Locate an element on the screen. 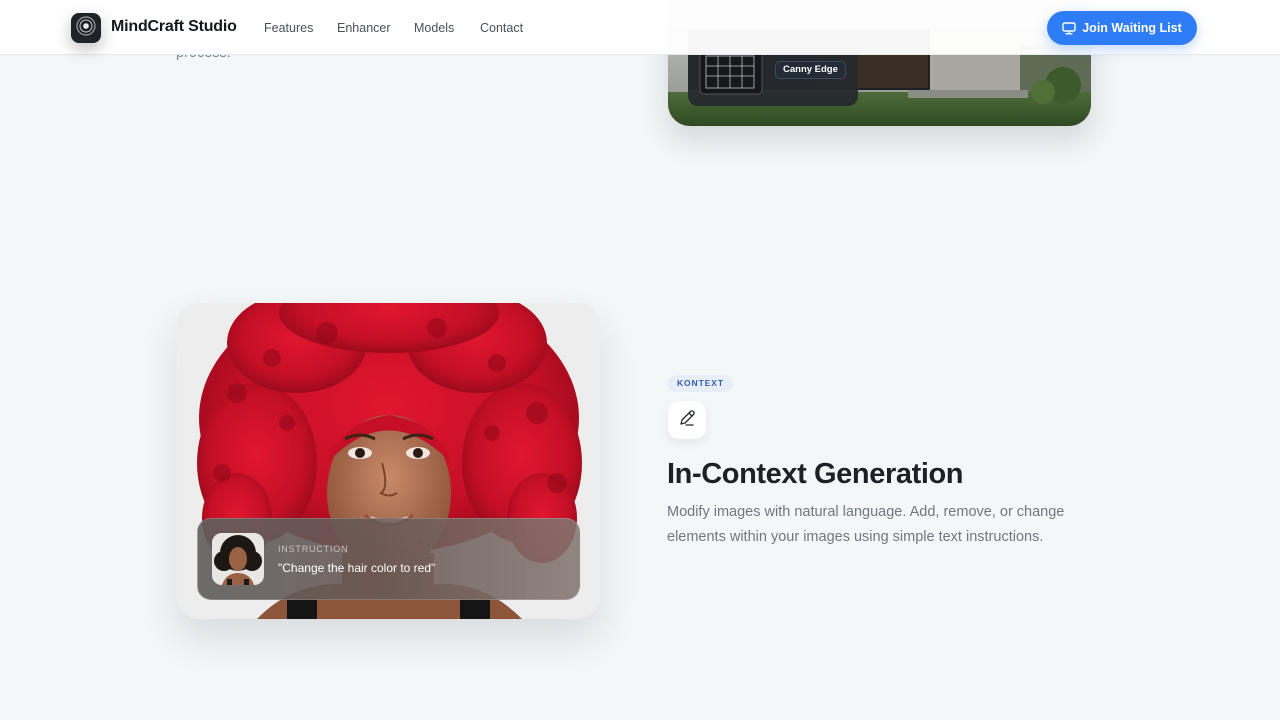 This screenshot has height=720, width=1280. feature-icon-tile is located at coordinates (687, 420).